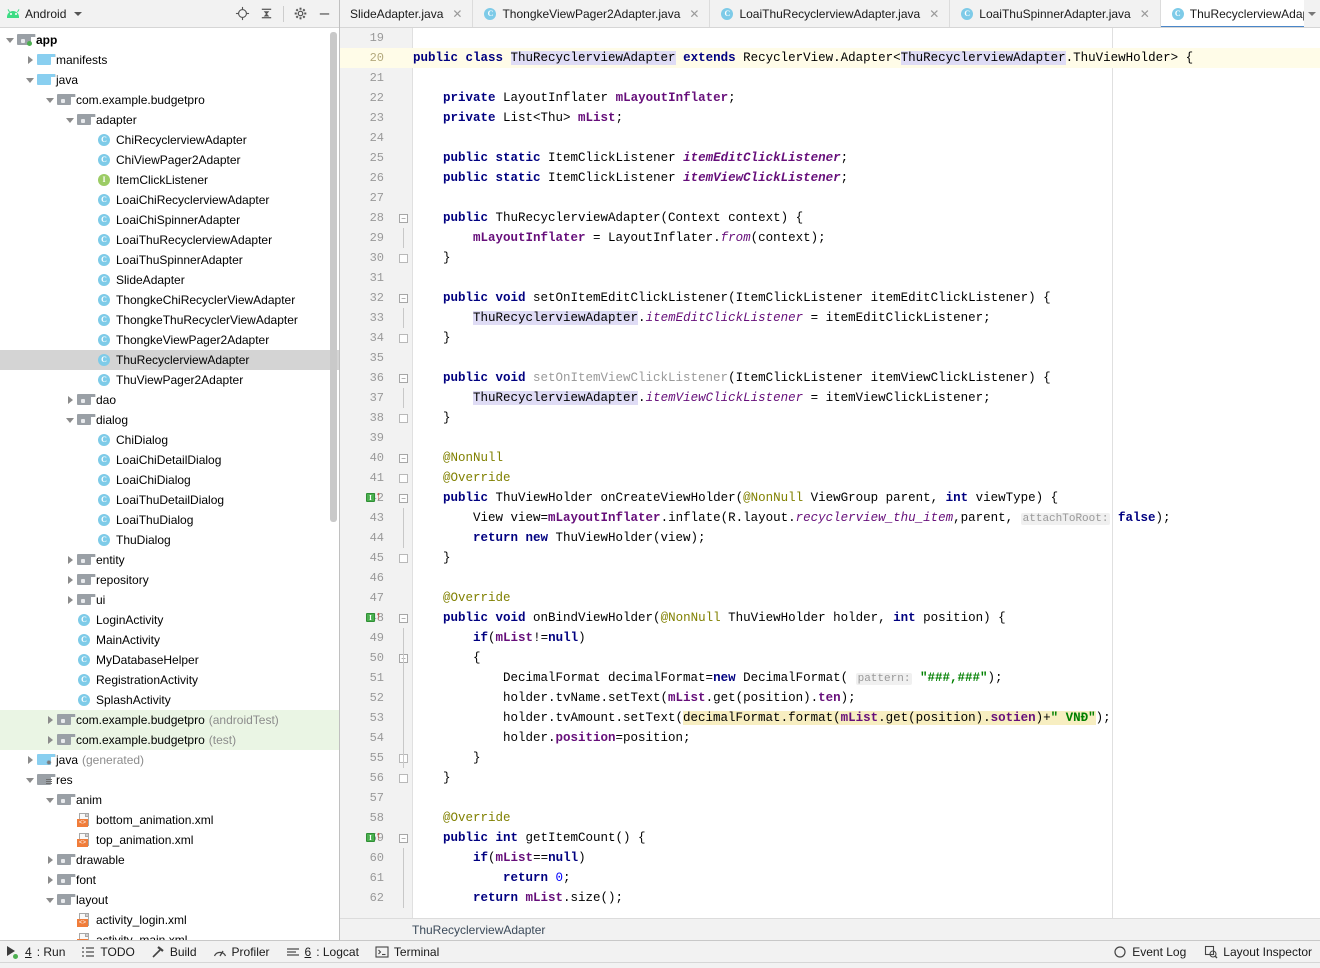 This screenshot has width=1320, height=968. I want to click on editor-tab-thurecyclerviewadapter-java: CThuRecyclerviewAdapter.java✕, so click(1240, 13).